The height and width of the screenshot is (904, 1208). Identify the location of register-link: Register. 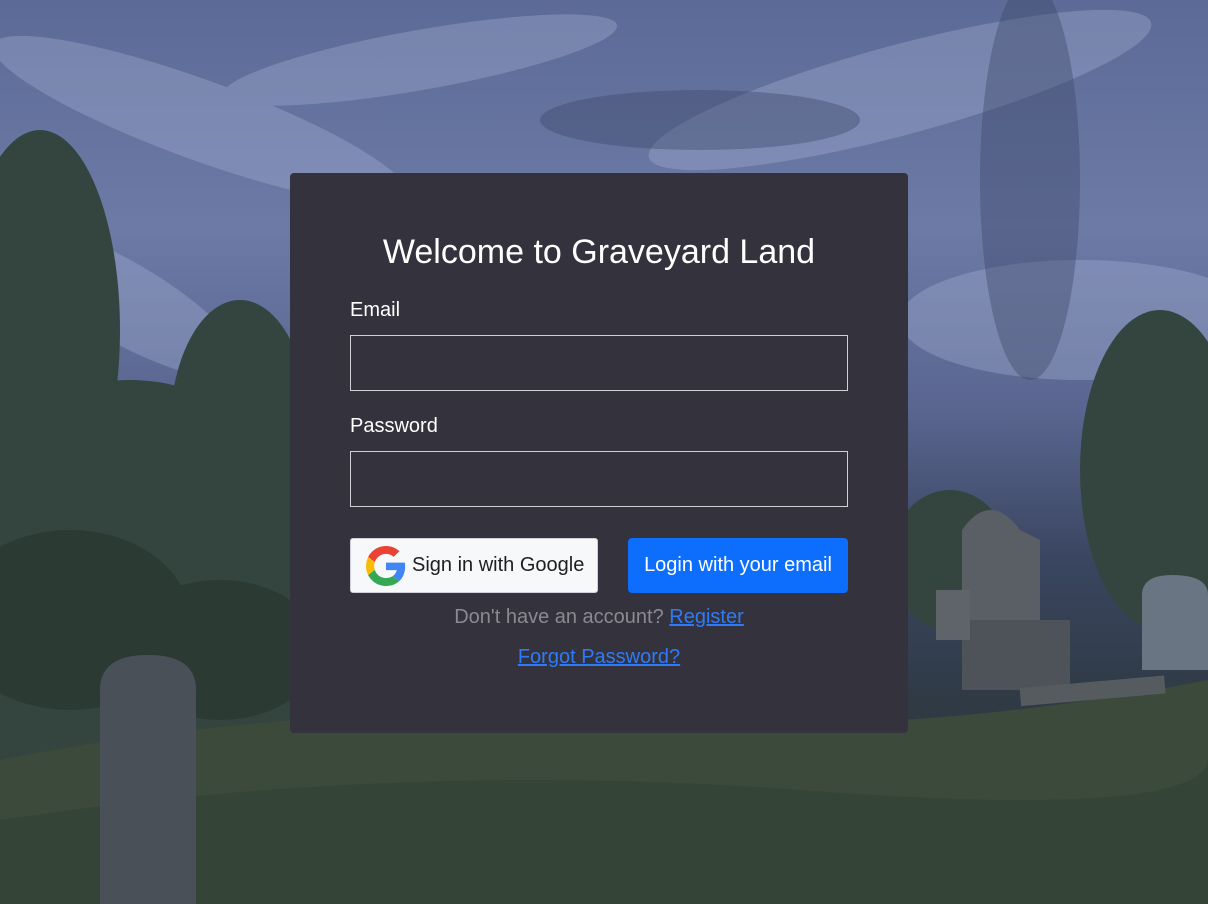
(706, 617).